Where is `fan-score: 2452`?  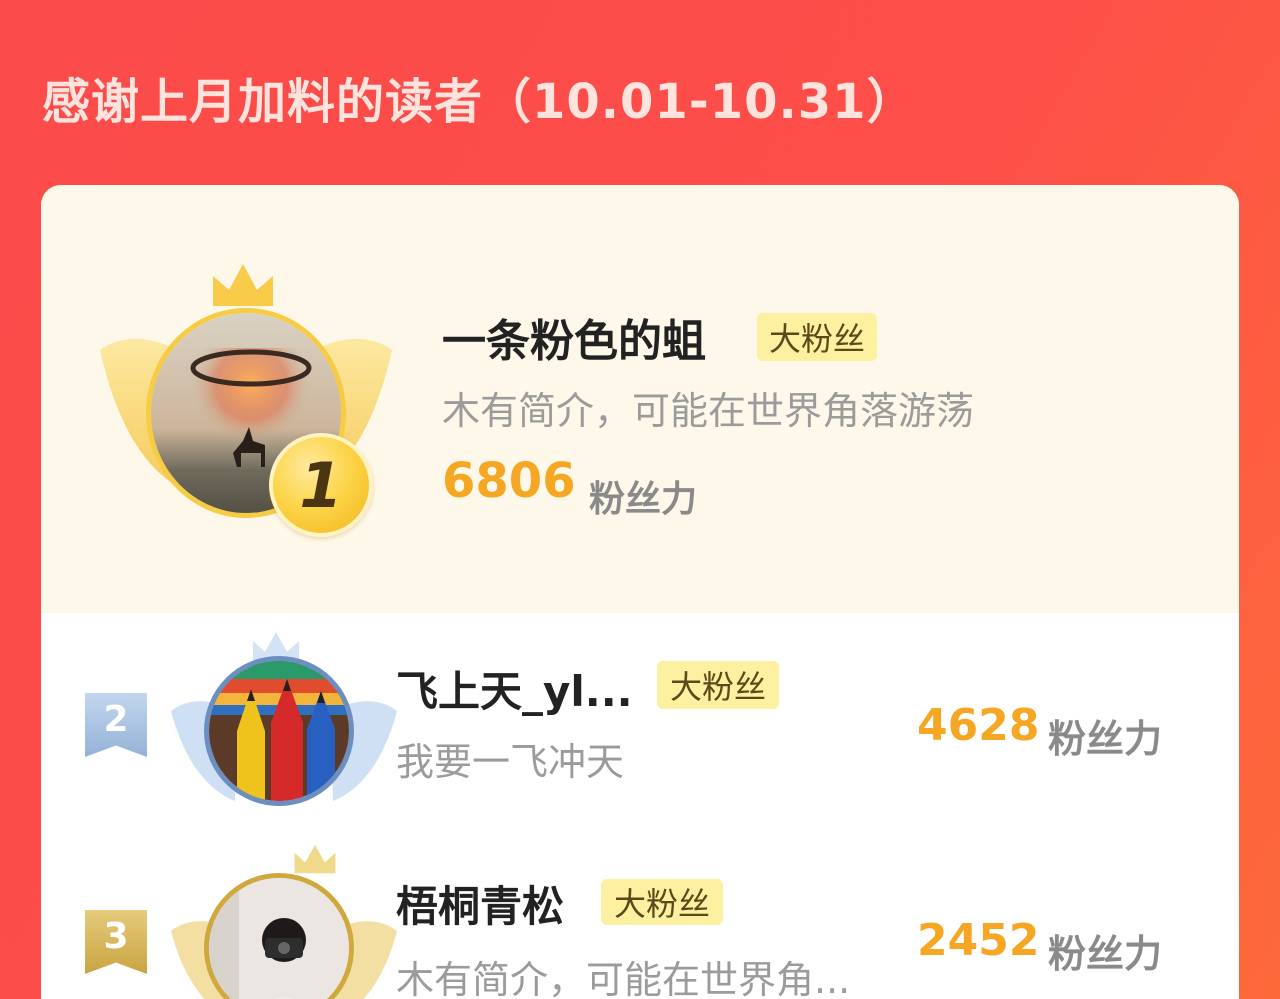 fan-score: 2452 is located at coordinates (978, 940).